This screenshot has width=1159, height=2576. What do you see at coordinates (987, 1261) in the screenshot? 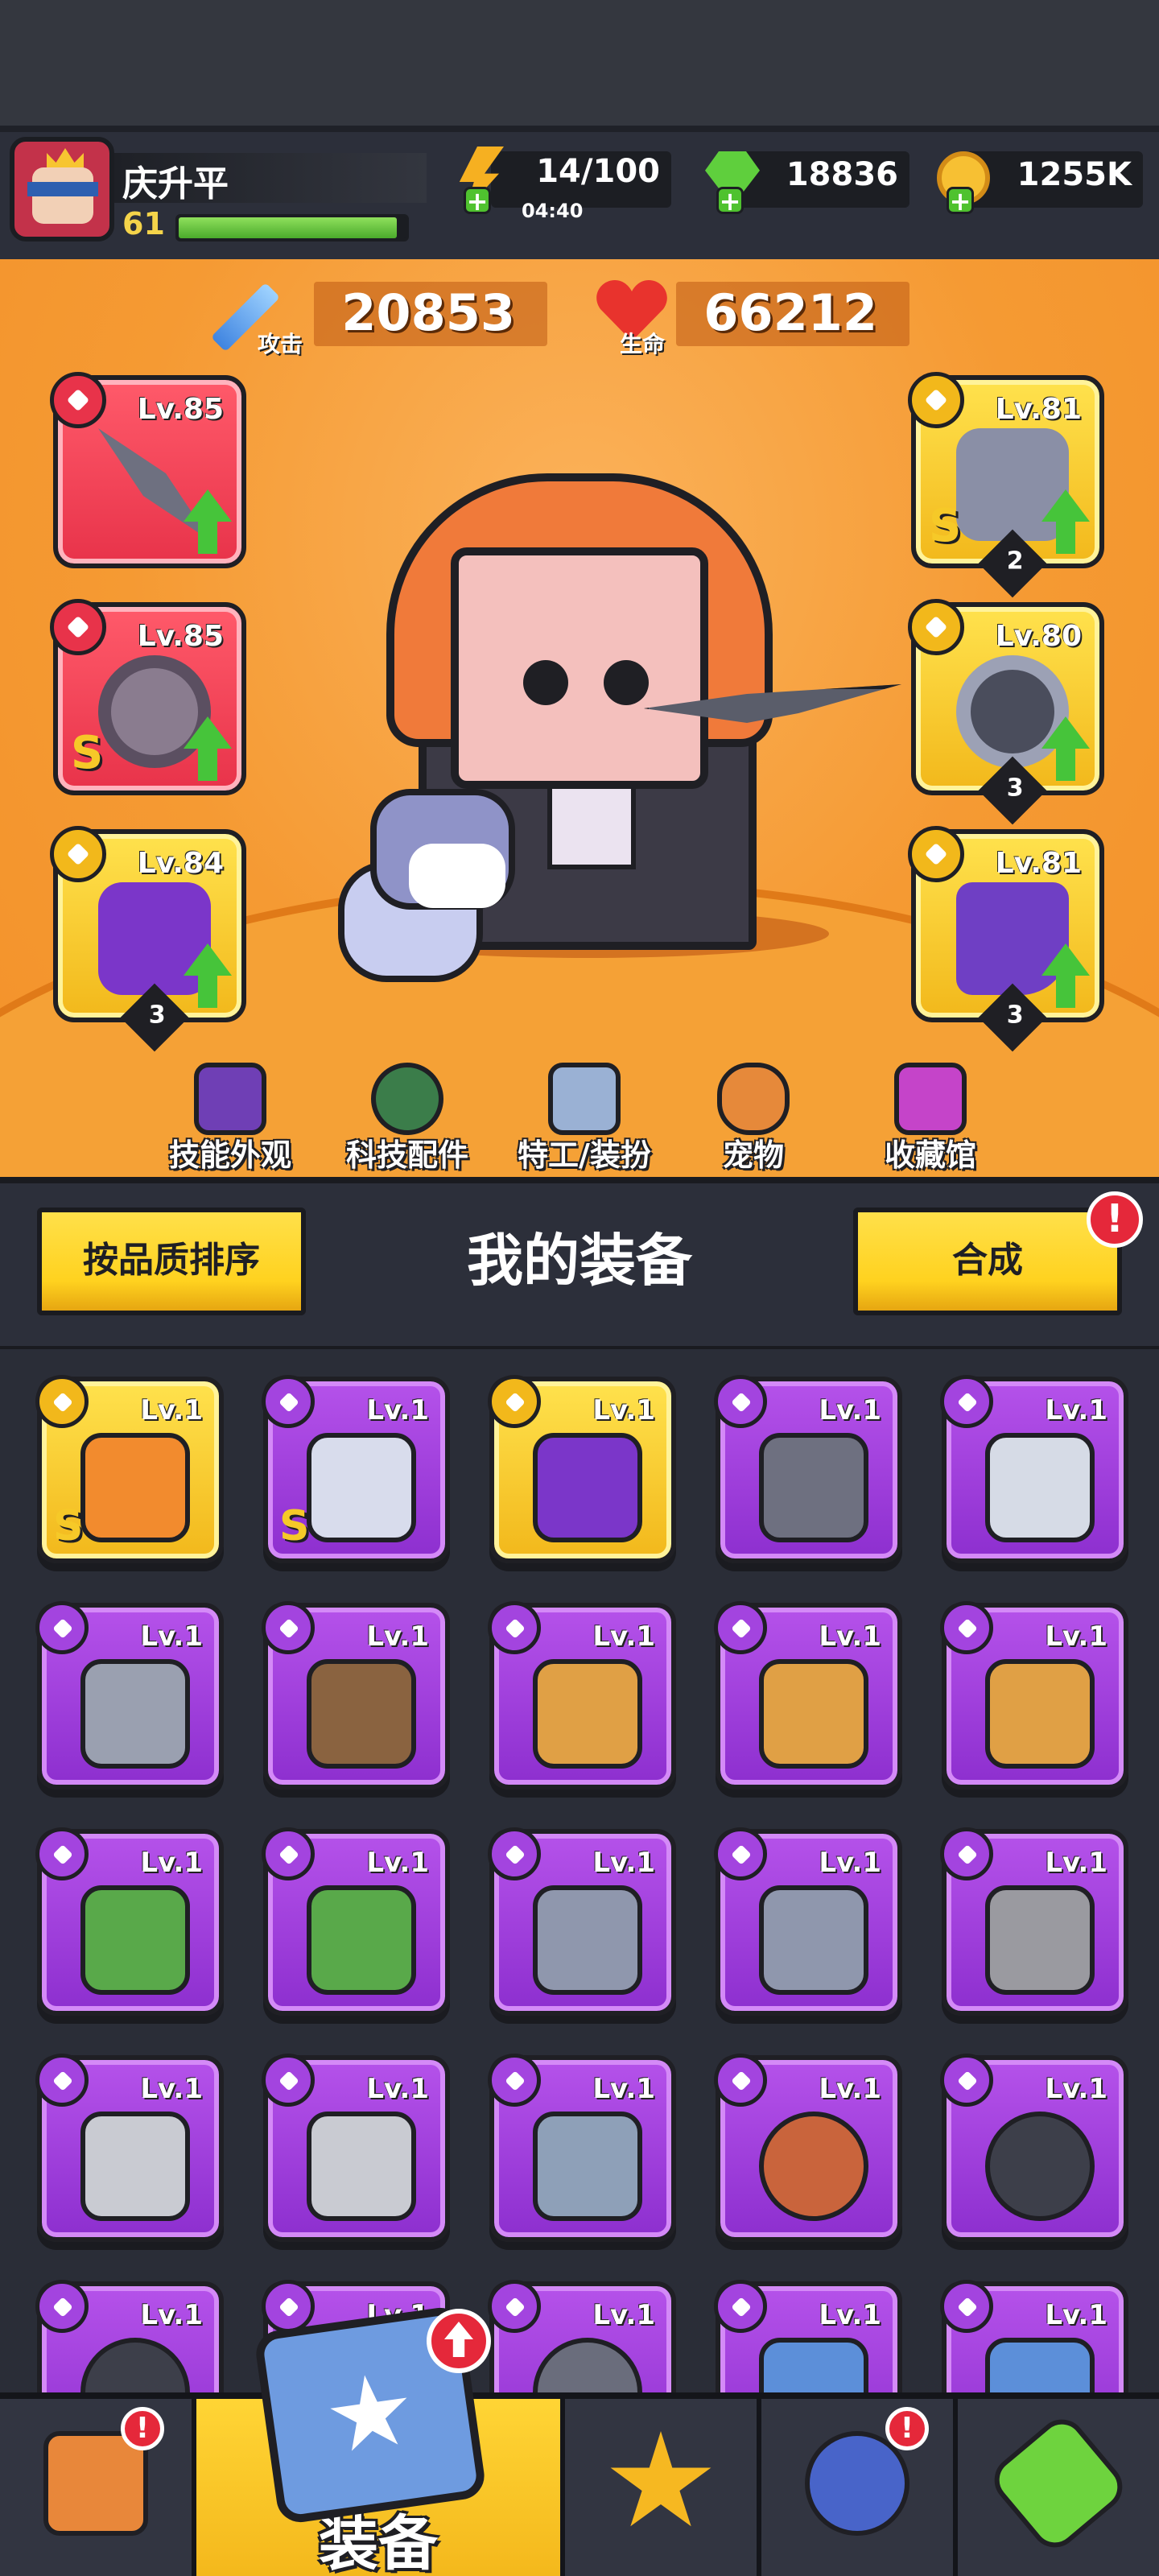
I see `merge-button: 合成` at bounding box center [987, 1261].